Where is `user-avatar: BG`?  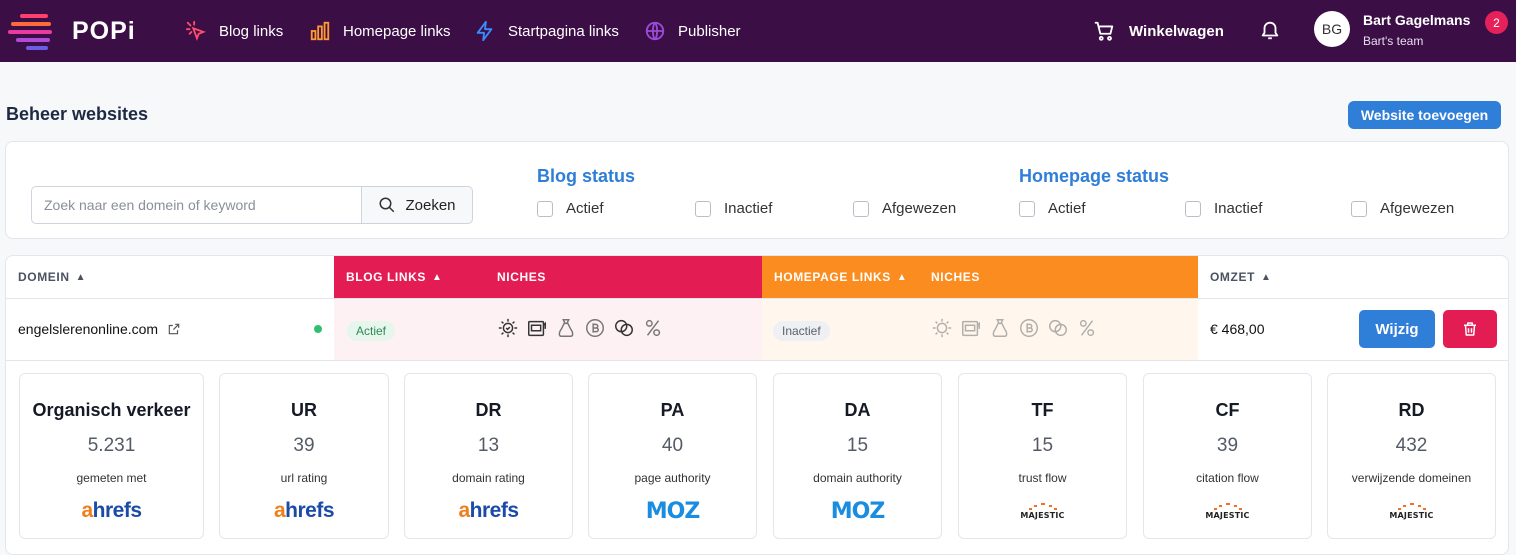 user-avatar: BG is located at coordinates (1332, 29).